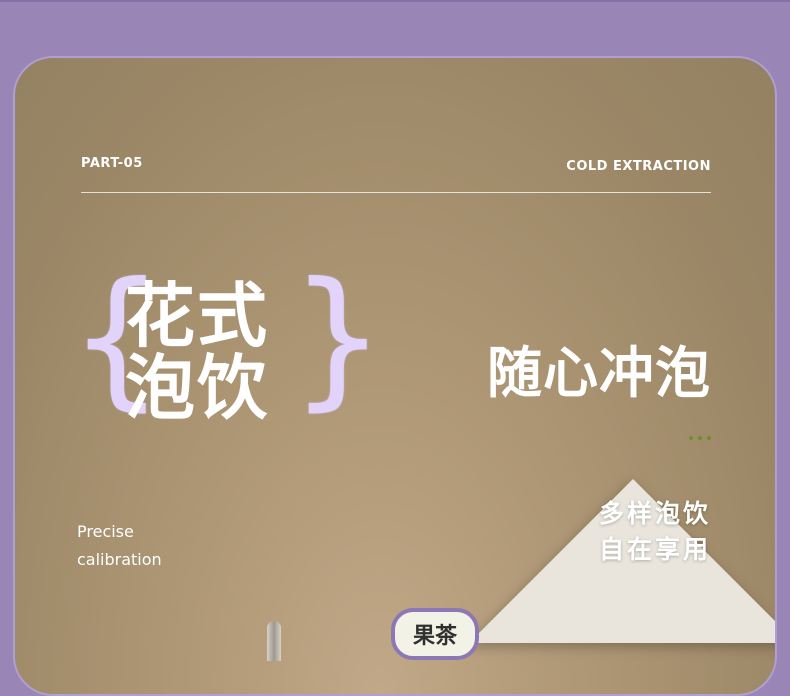  Describe the element at coordinates (112, 163) in the screenshot. I see `part-label: PART-05` at that location.